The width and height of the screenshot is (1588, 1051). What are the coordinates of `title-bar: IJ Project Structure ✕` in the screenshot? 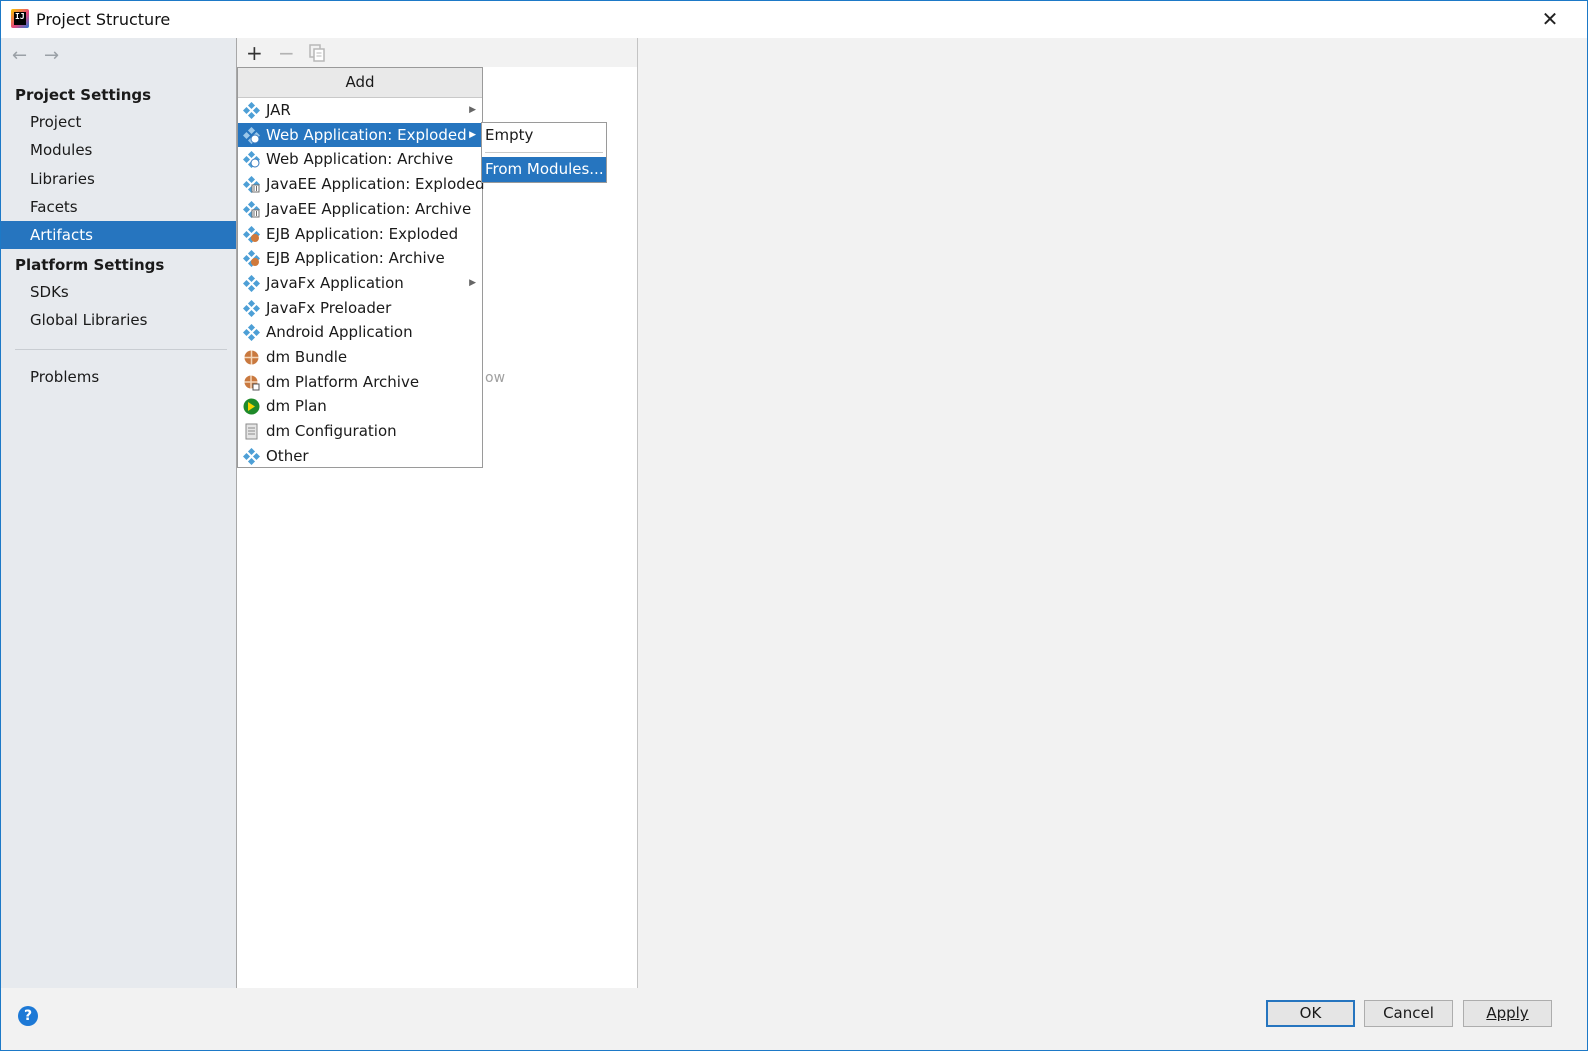 It's located at (794, 19).